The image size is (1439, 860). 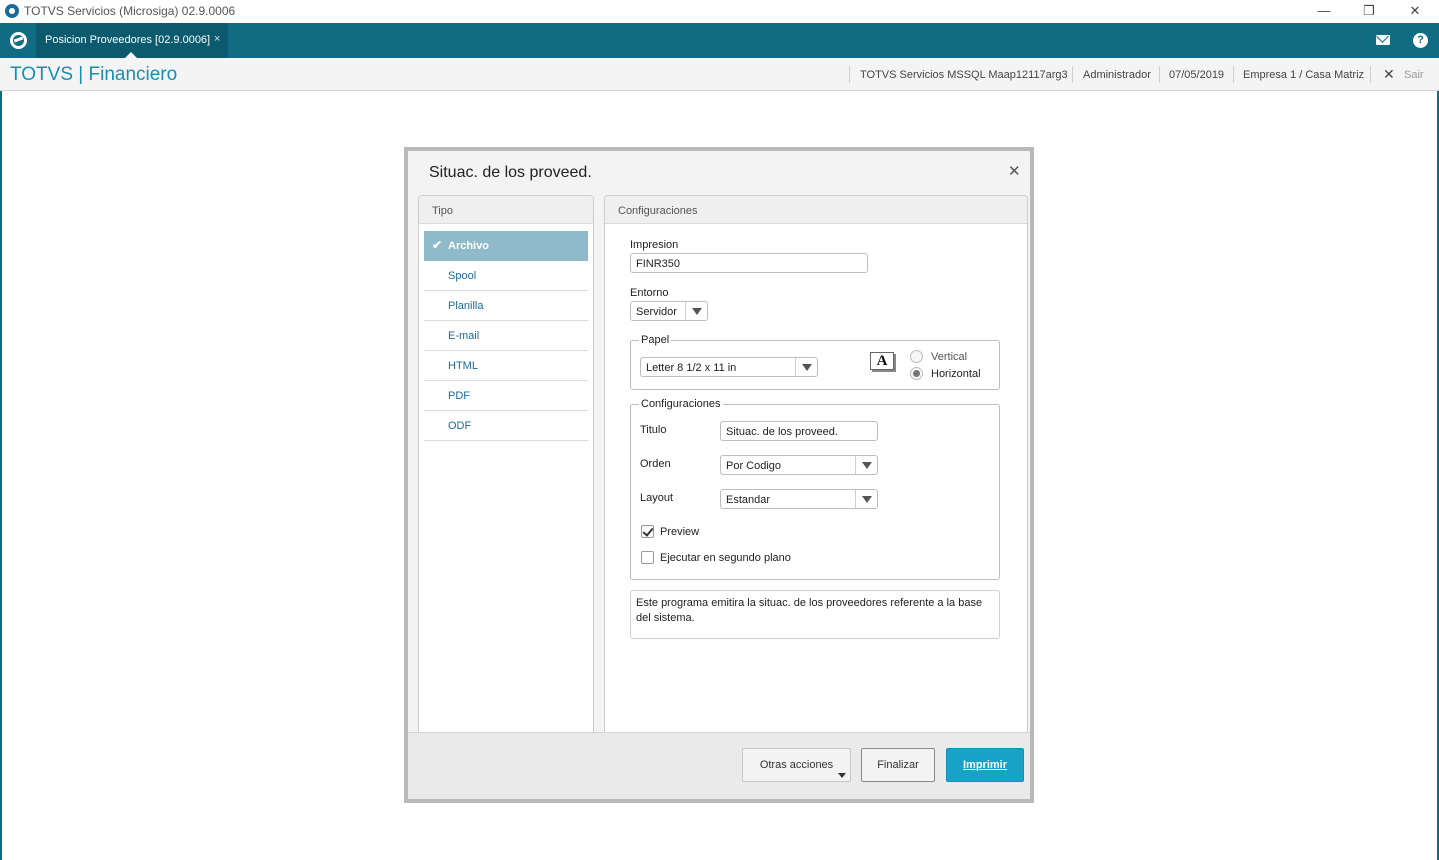 I want to click on tipo-item-label: Spool, so click(x=462, y=276).